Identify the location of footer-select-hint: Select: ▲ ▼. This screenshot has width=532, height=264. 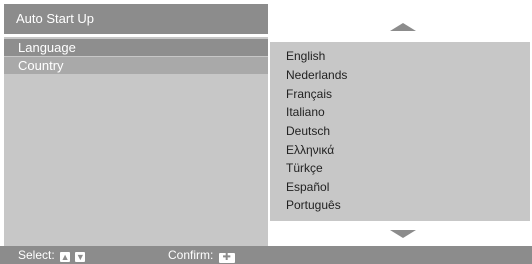
(52, 255).